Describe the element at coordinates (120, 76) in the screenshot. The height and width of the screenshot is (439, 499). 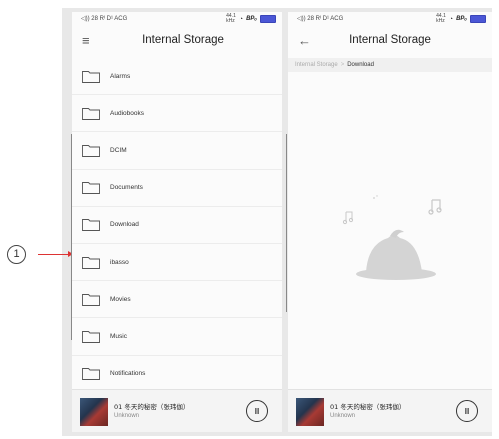
I see `folder-name: Alarms` at that location.